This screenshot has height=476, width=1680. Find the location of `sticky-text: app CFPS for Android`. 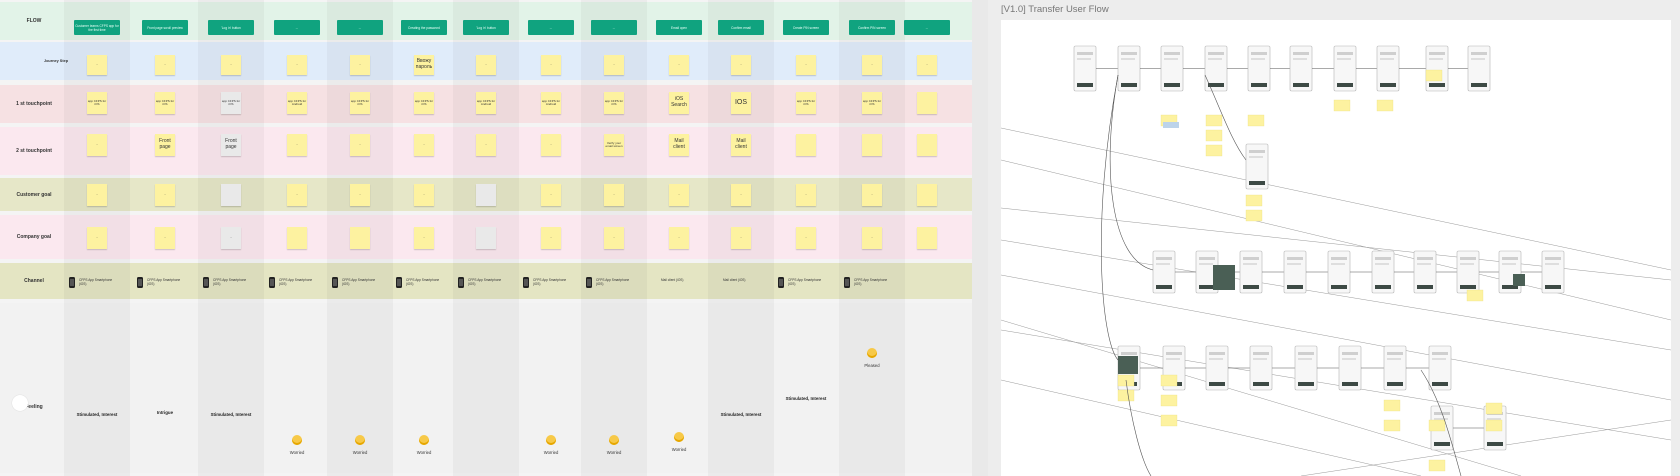

sticky-text: app CFPS for Android is located at coordinates (551, 102).